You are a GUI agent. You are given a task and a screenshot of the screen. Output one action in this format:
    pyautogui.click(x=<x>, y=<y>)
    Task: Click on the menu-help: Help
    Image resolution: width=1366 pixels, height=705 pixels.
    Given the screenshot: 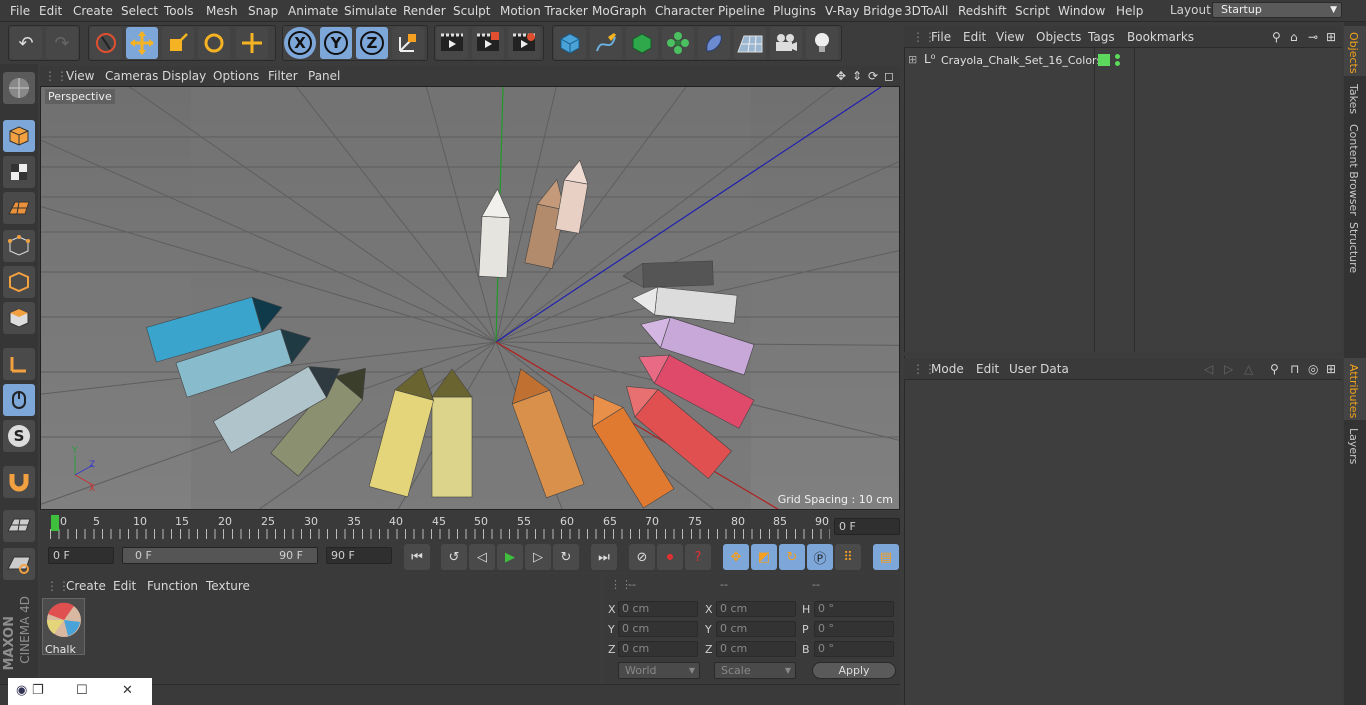 What is the action you would take?
    pyautogui.click(x=1129, y=11)
    